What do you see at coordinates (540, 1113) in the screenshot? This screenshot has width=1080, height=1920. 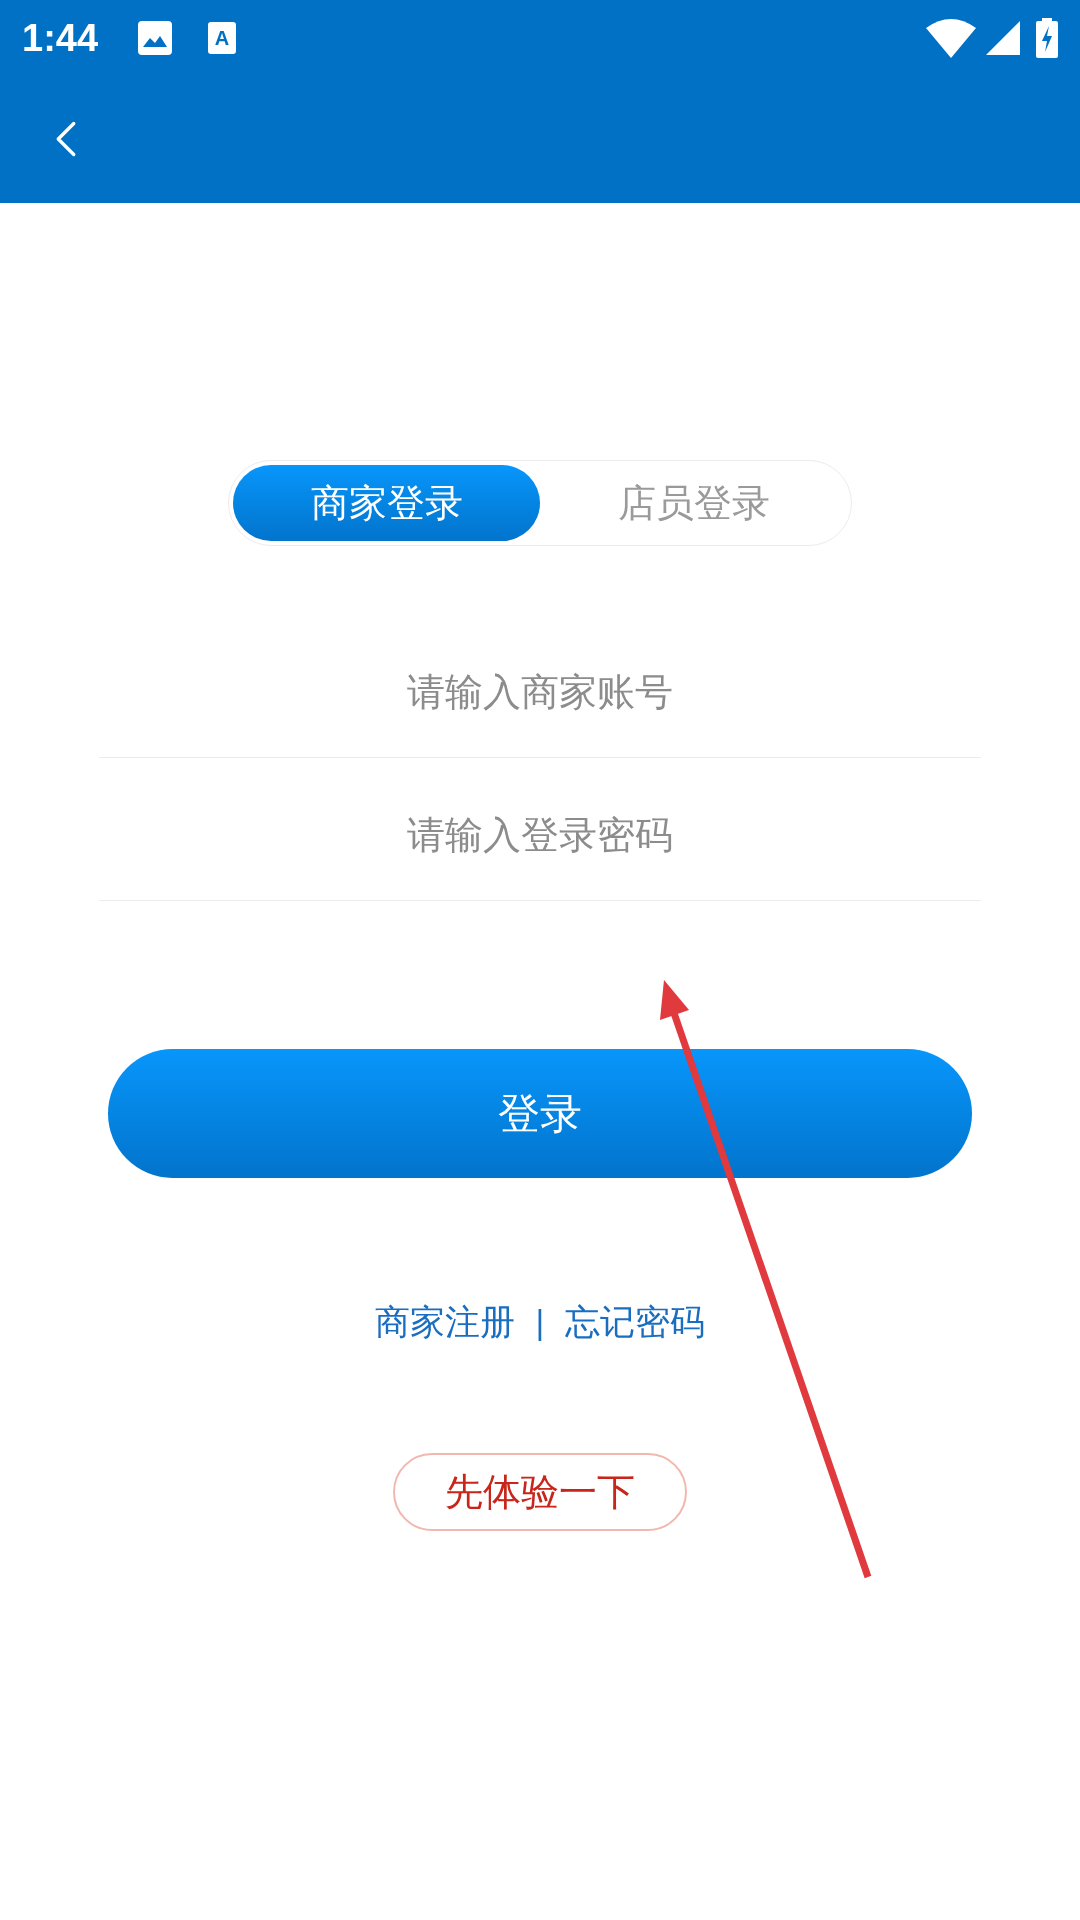 I see `login-button: 登录` at bounding box center [540, 1113].